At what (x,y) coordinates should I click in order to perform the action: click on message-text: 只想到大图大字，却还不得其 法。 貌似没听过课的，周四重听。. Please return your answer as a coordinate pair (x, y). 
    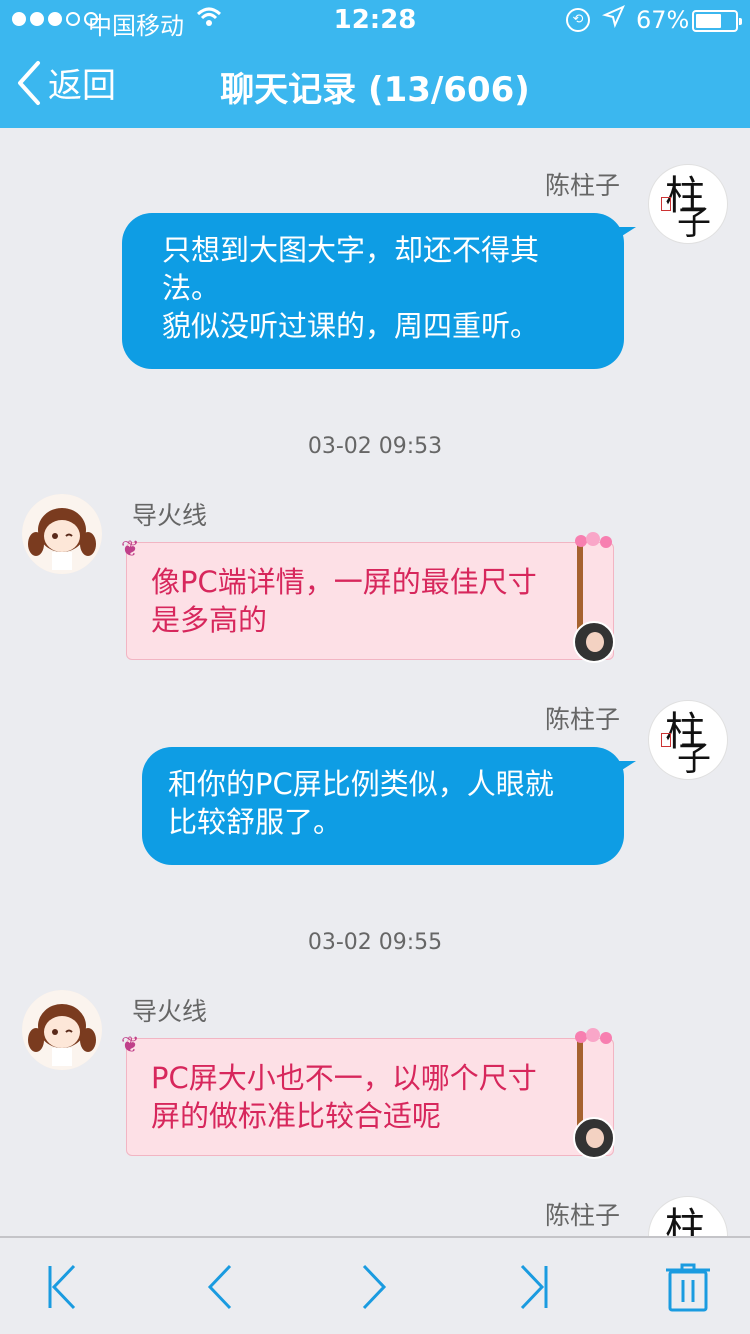
    Looking at the image, I should click on (351, 288).